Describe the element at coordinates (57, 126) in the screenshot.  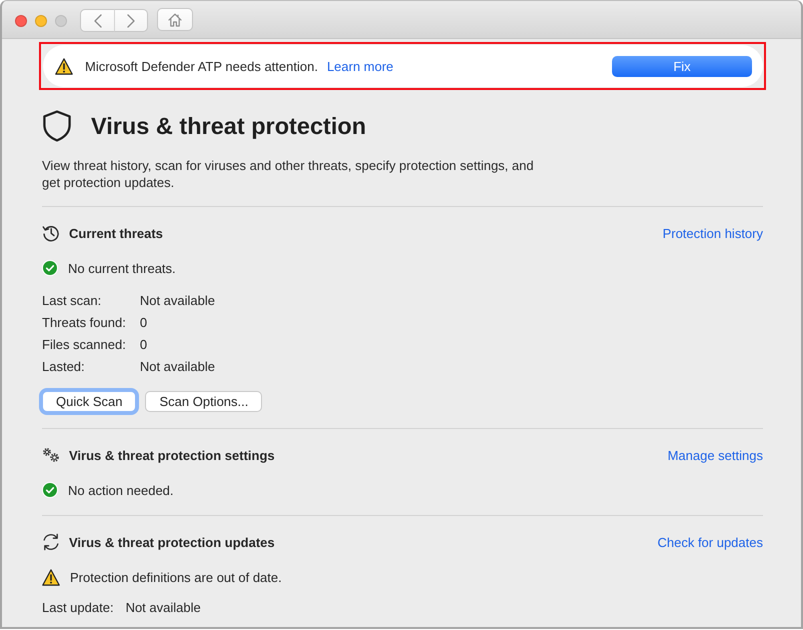
I see `shield-icon` at that location.